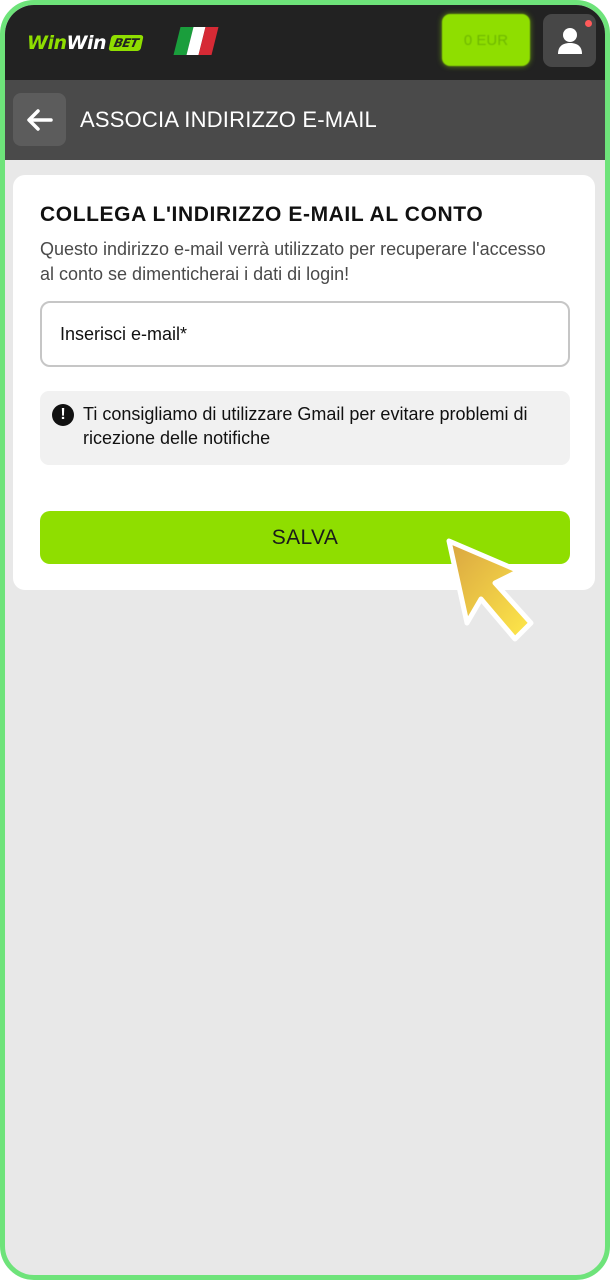 The height and width of the screenshot is (1280, 610). I want to click on page-title: ASSOCIA INDIRIZZO E-MAIL, so click(228, 119).